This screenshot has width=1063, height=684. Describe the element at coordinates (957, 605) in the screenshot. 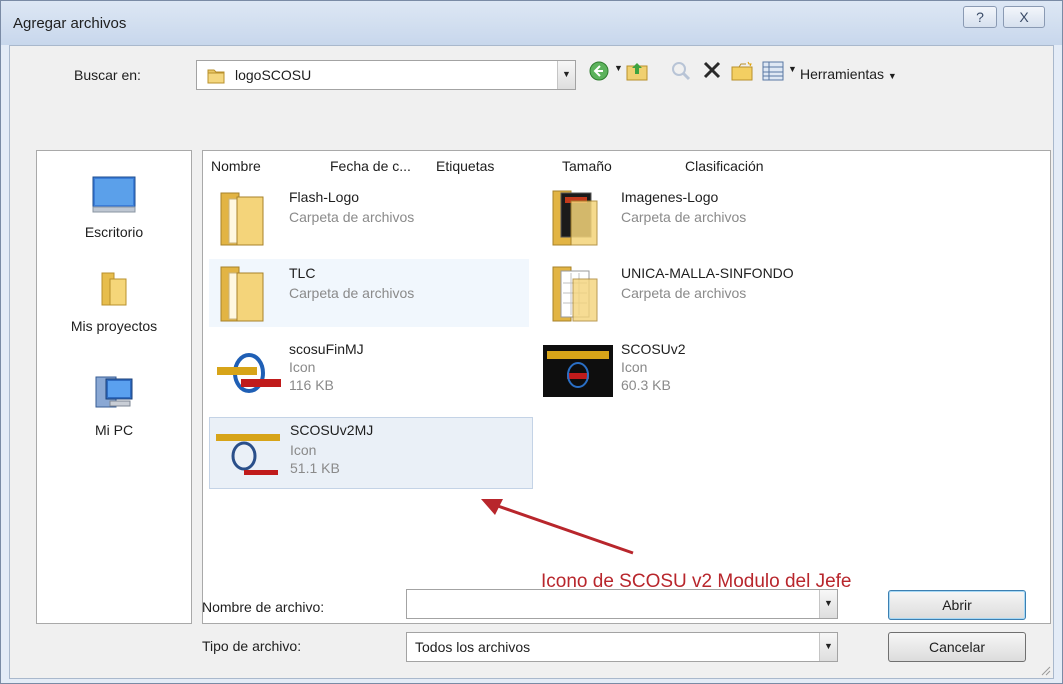

I see `open-button: Abrir` at that location.